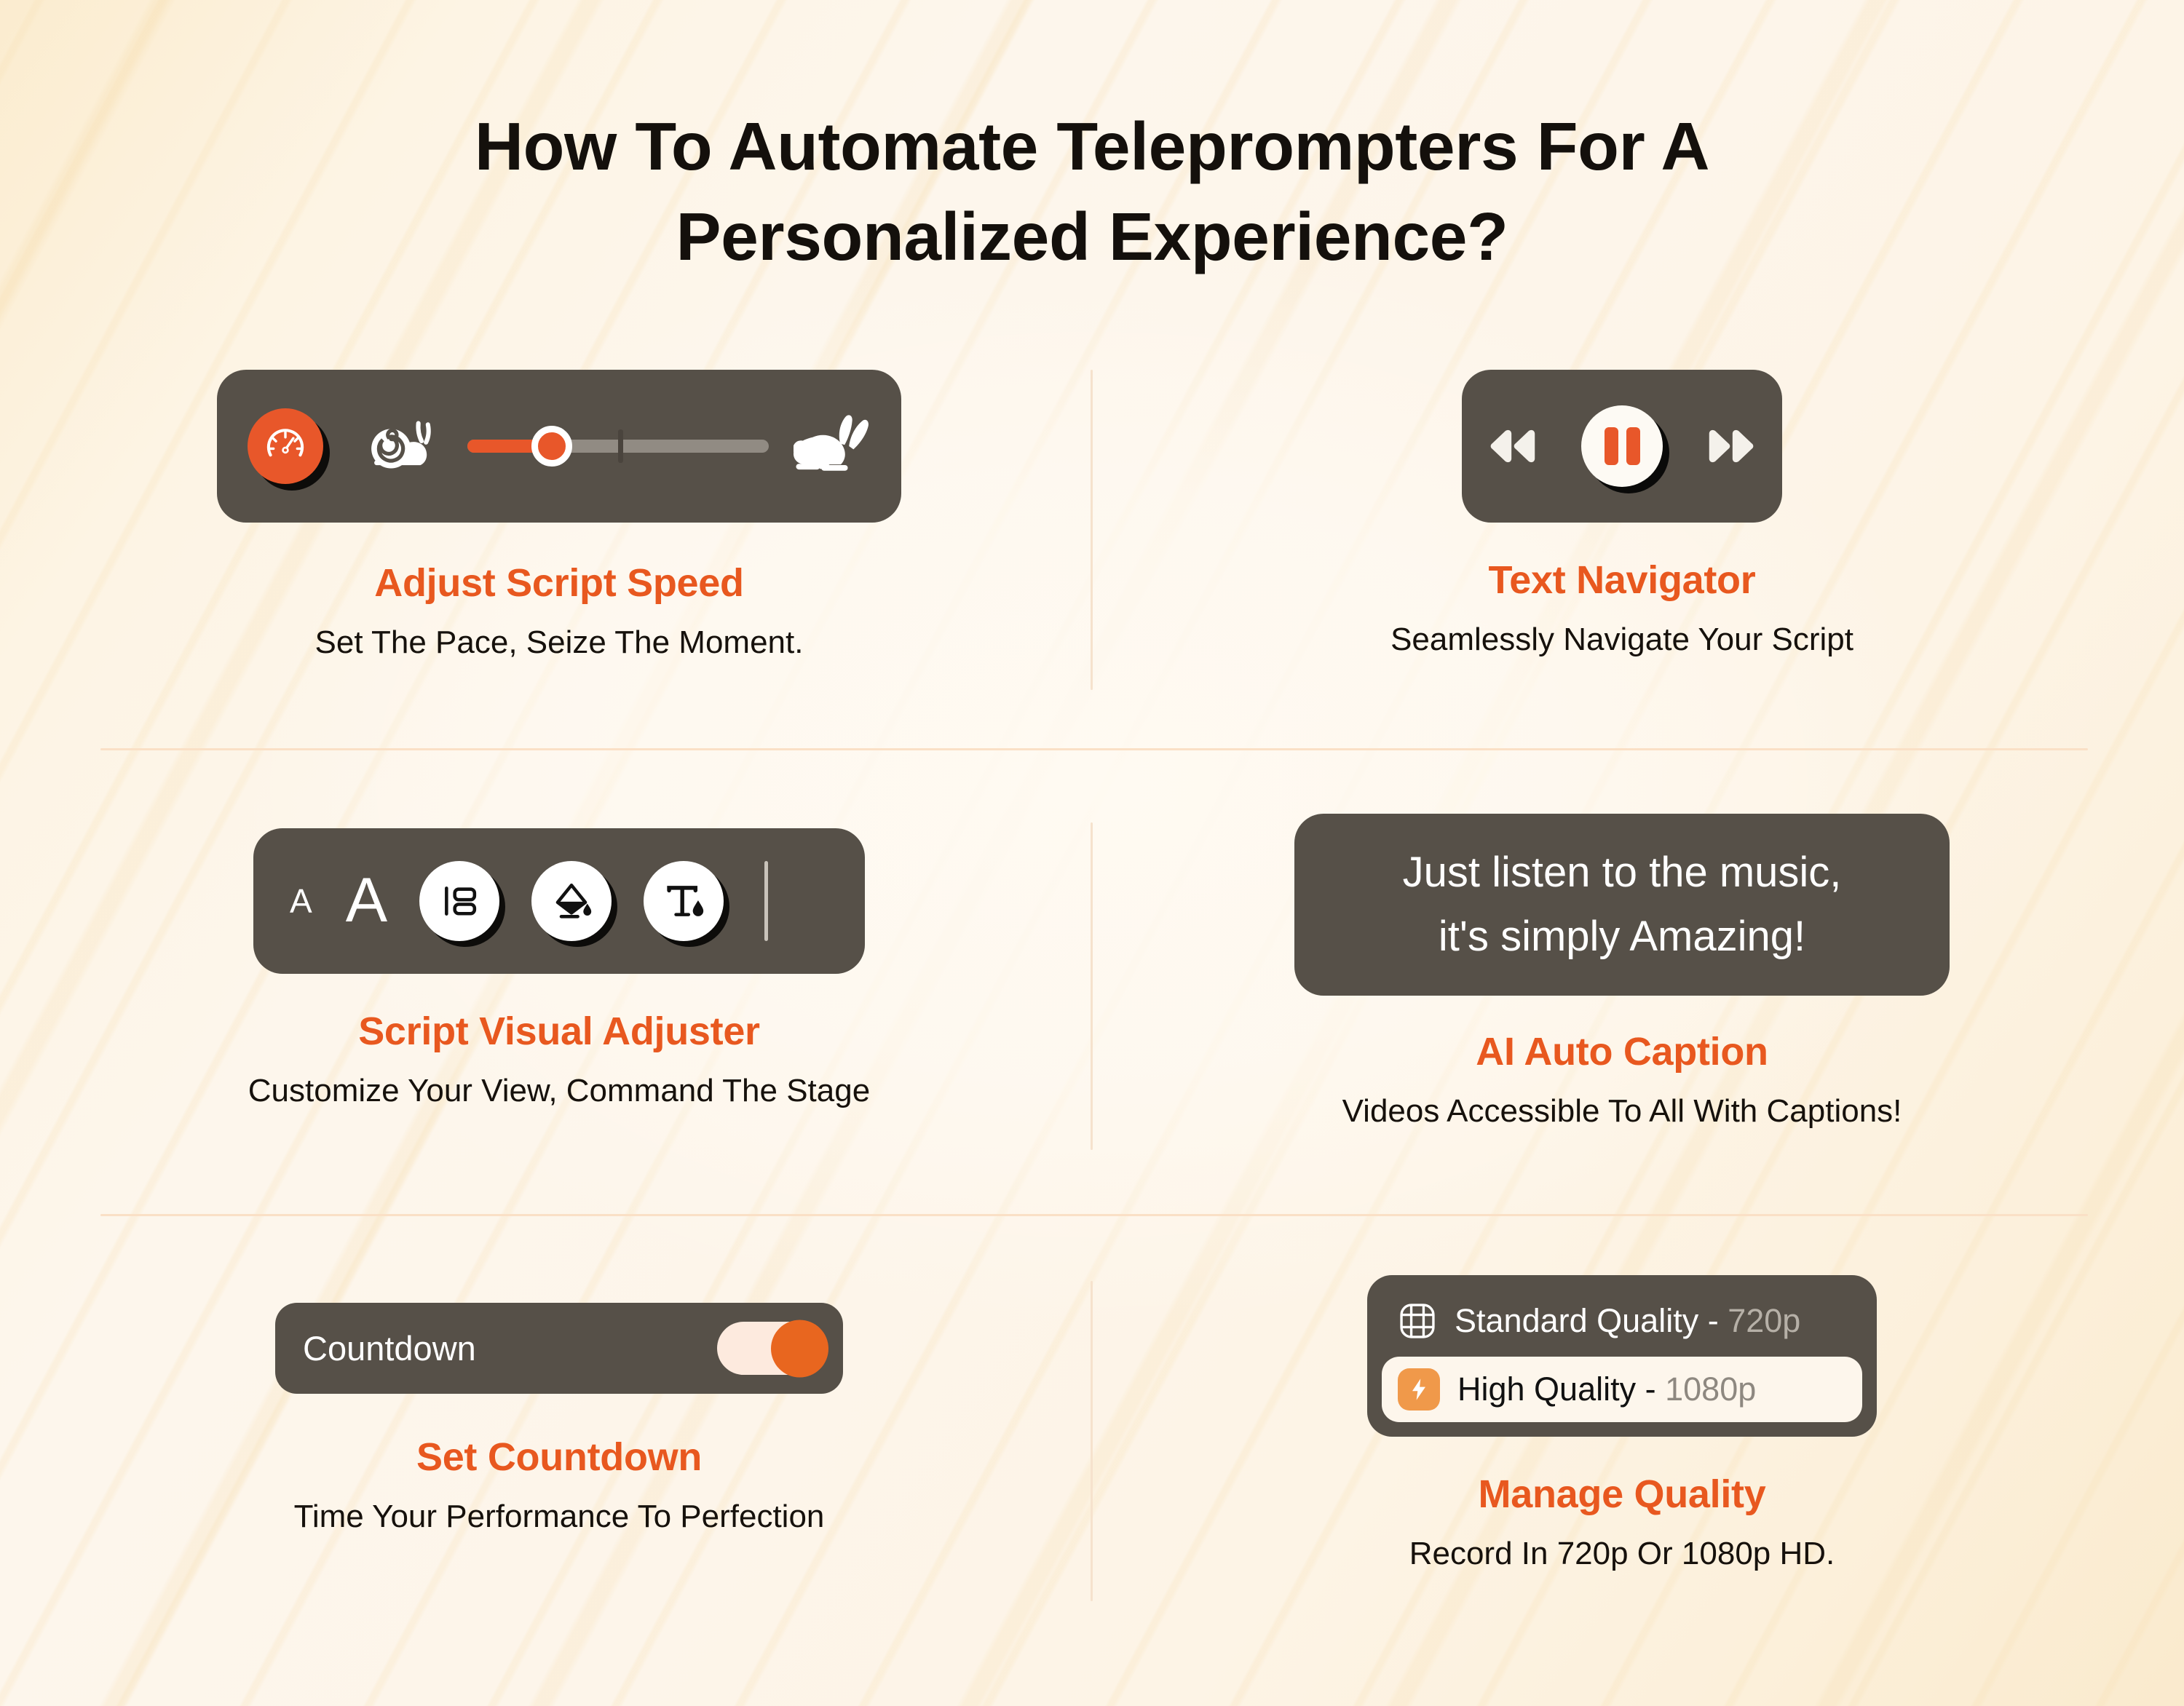  What do you see at coordinates (1621, 639) in the screenshot?
I see `card-subtitle: Seamlessly Navigate Your Script` at bounding box center [1621, 639].